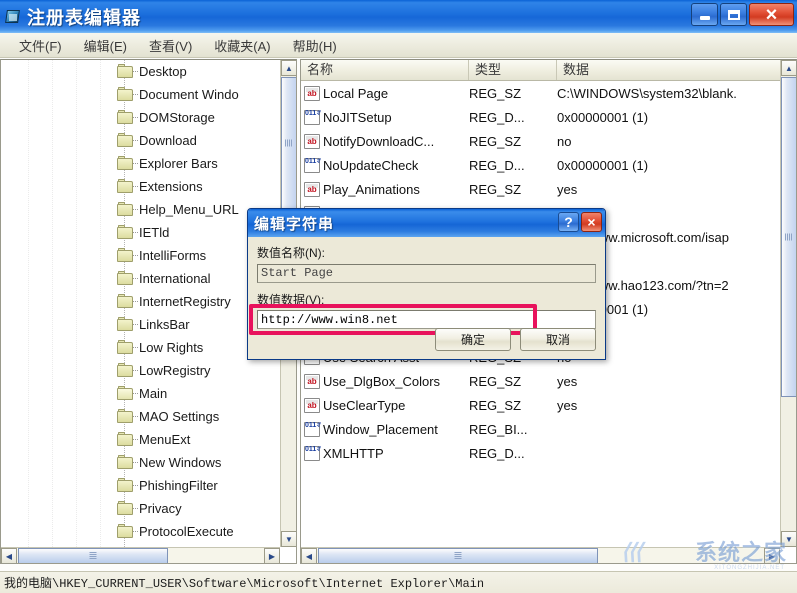 Image resolution: width=797 pixels, height=593 pixels. I want to click on edit-string-dialog: 编辑字符串 ? × 数值名称(N): 数值数据(V): 确定 取消, so click(426, 284).